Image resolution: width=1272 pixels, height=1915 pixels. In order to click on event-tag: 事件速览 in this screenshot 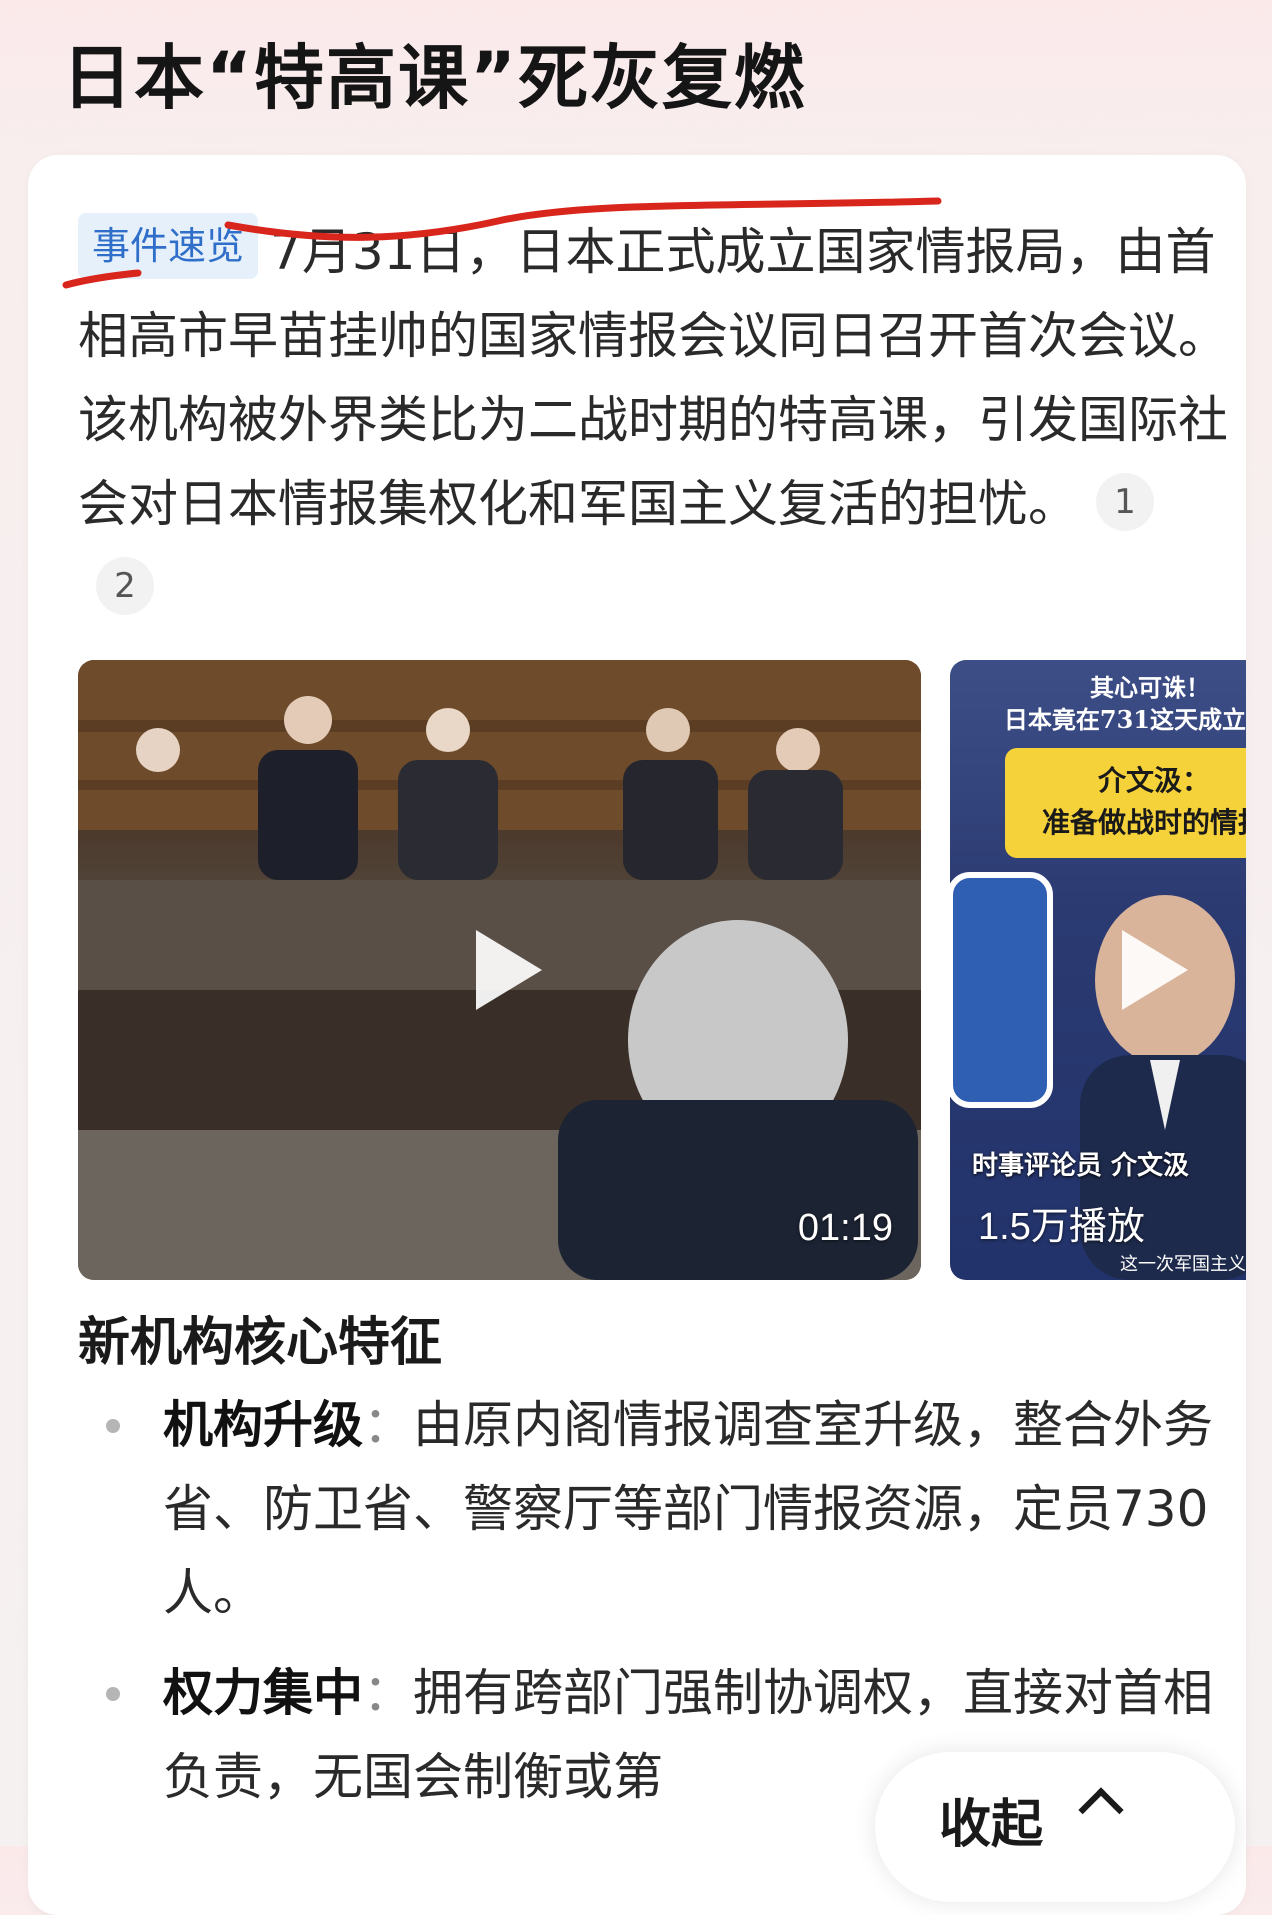, I will do `click(168, 246)`.